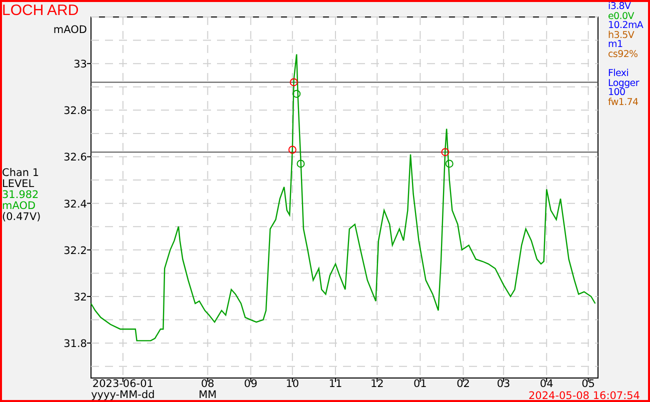 The height and width of the screenshot is (402, 650). Describe the element at coordinates (19, 206) in the screenshot. I see `channel-unit: mAOD` at that location.